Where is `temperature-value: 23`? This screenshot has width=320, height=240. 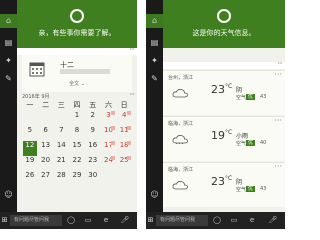 temperature-value: 23 is located at coordinates (218, 89).